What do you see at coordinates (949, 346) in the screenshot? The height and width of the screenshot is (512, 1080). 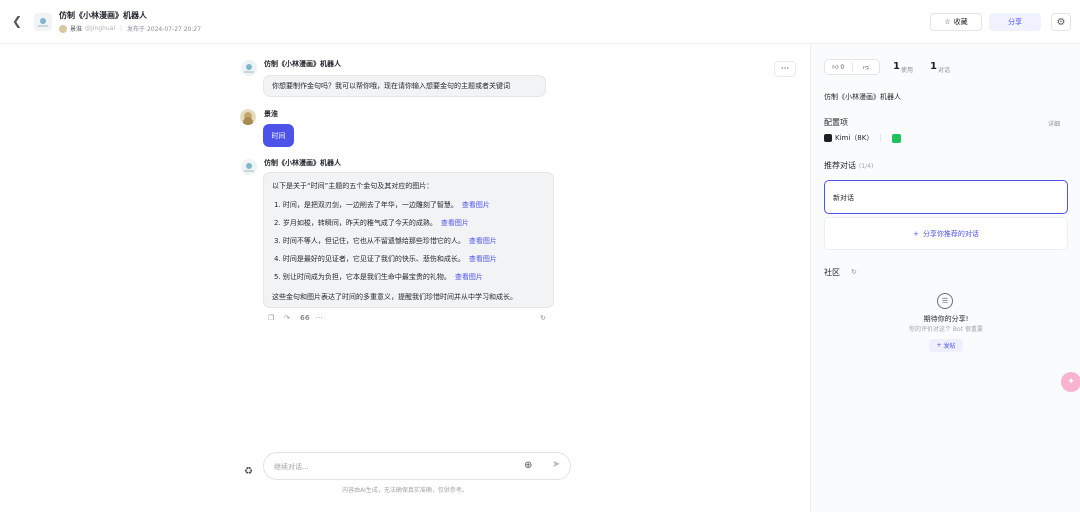 I see `post-label: 发帖` at bounding box center [949, 346].